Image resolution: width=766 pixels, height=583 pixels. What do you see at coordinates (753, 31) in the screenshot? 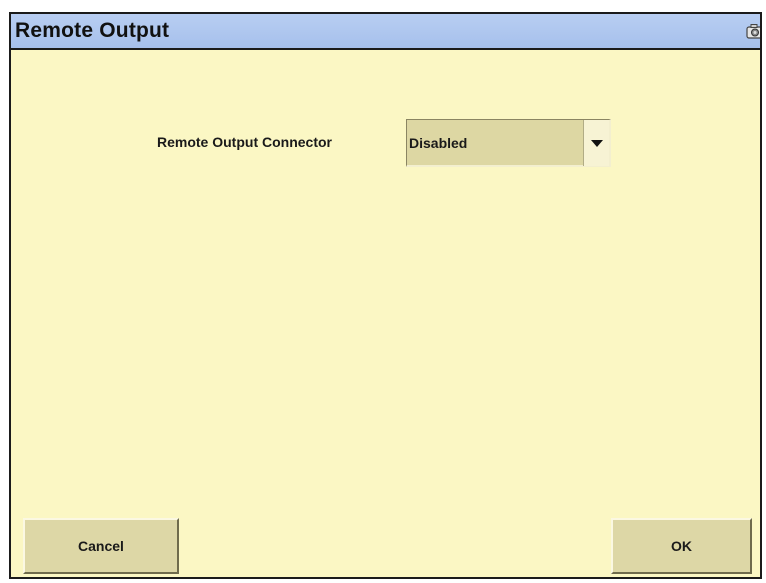
I see `camera-icon` at bounding box center [753, 31].